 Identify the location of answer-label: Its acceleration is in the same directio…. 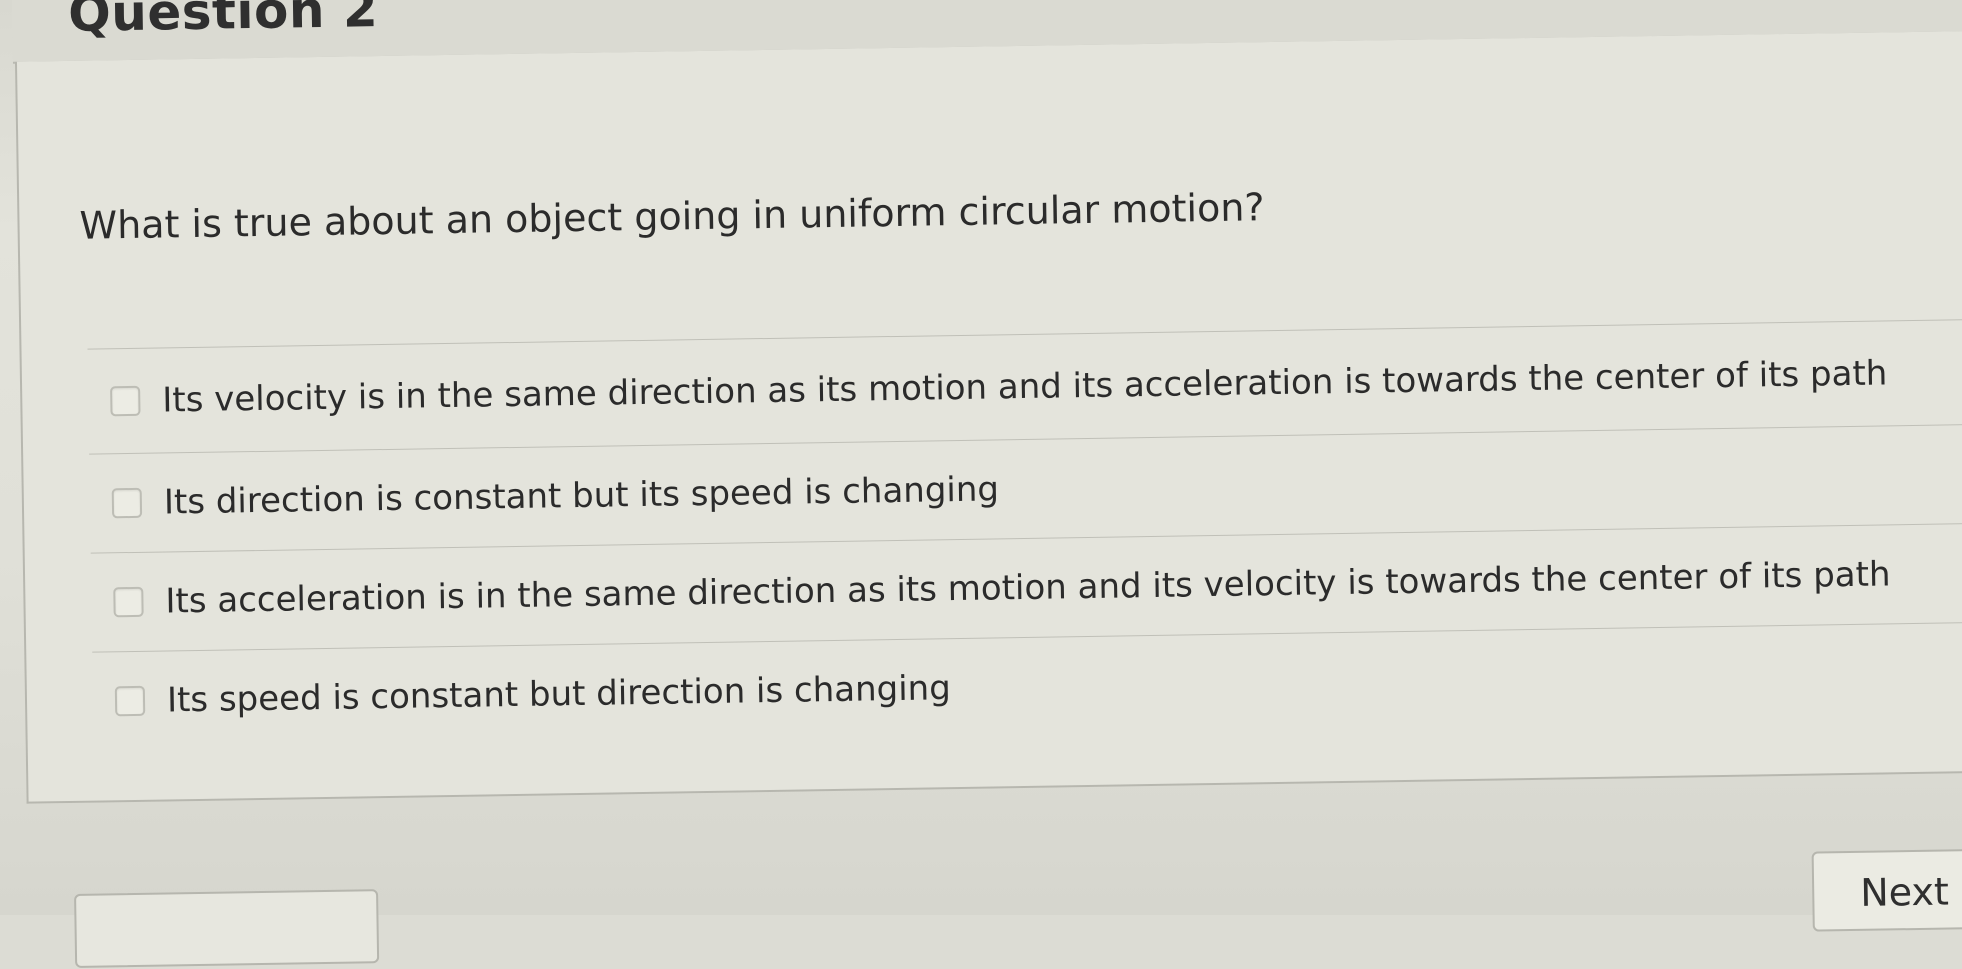
(1028, 588).